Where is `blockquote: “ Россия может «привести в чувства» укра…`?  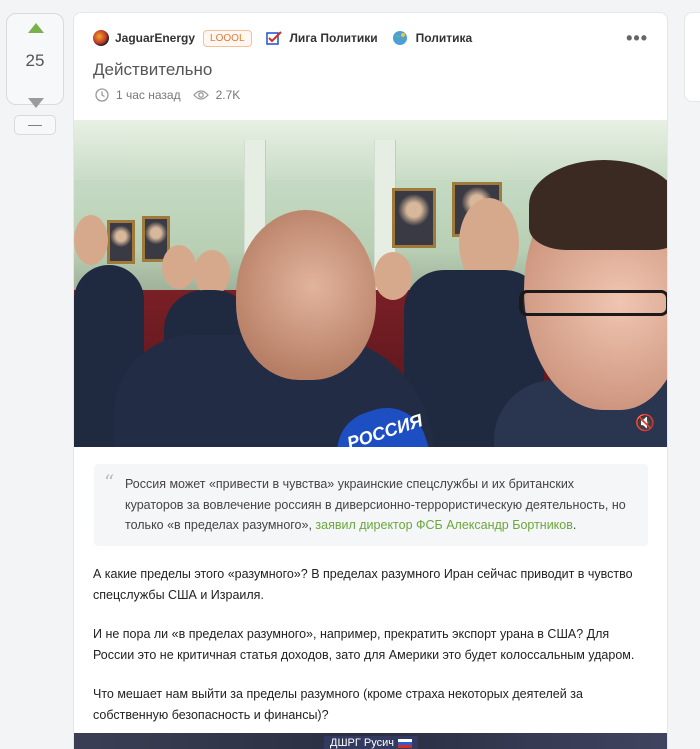
blockquote: “ Россия может «привести в чувства» укра… is located at coordinates (371, 505).